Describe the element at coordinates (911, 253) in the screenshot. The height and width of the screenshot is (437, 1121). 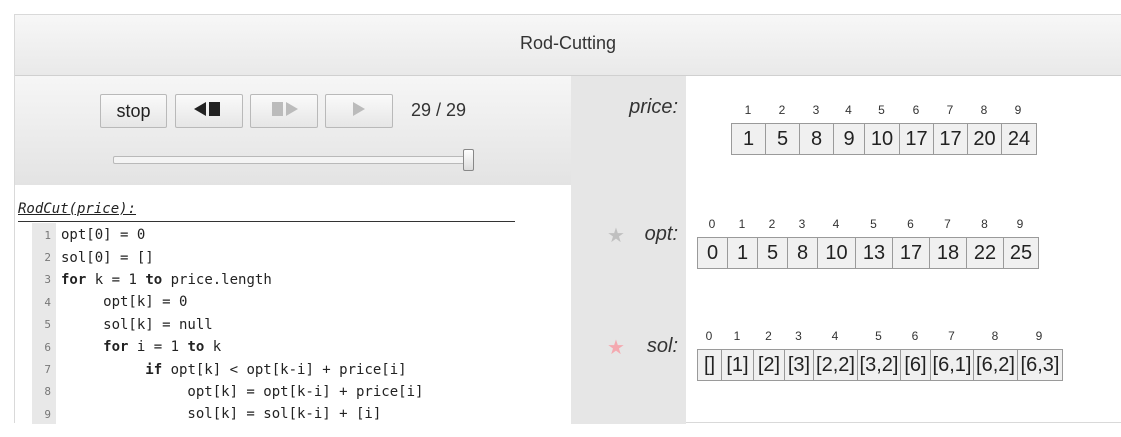
I see `opt-cell: 17` at that location.